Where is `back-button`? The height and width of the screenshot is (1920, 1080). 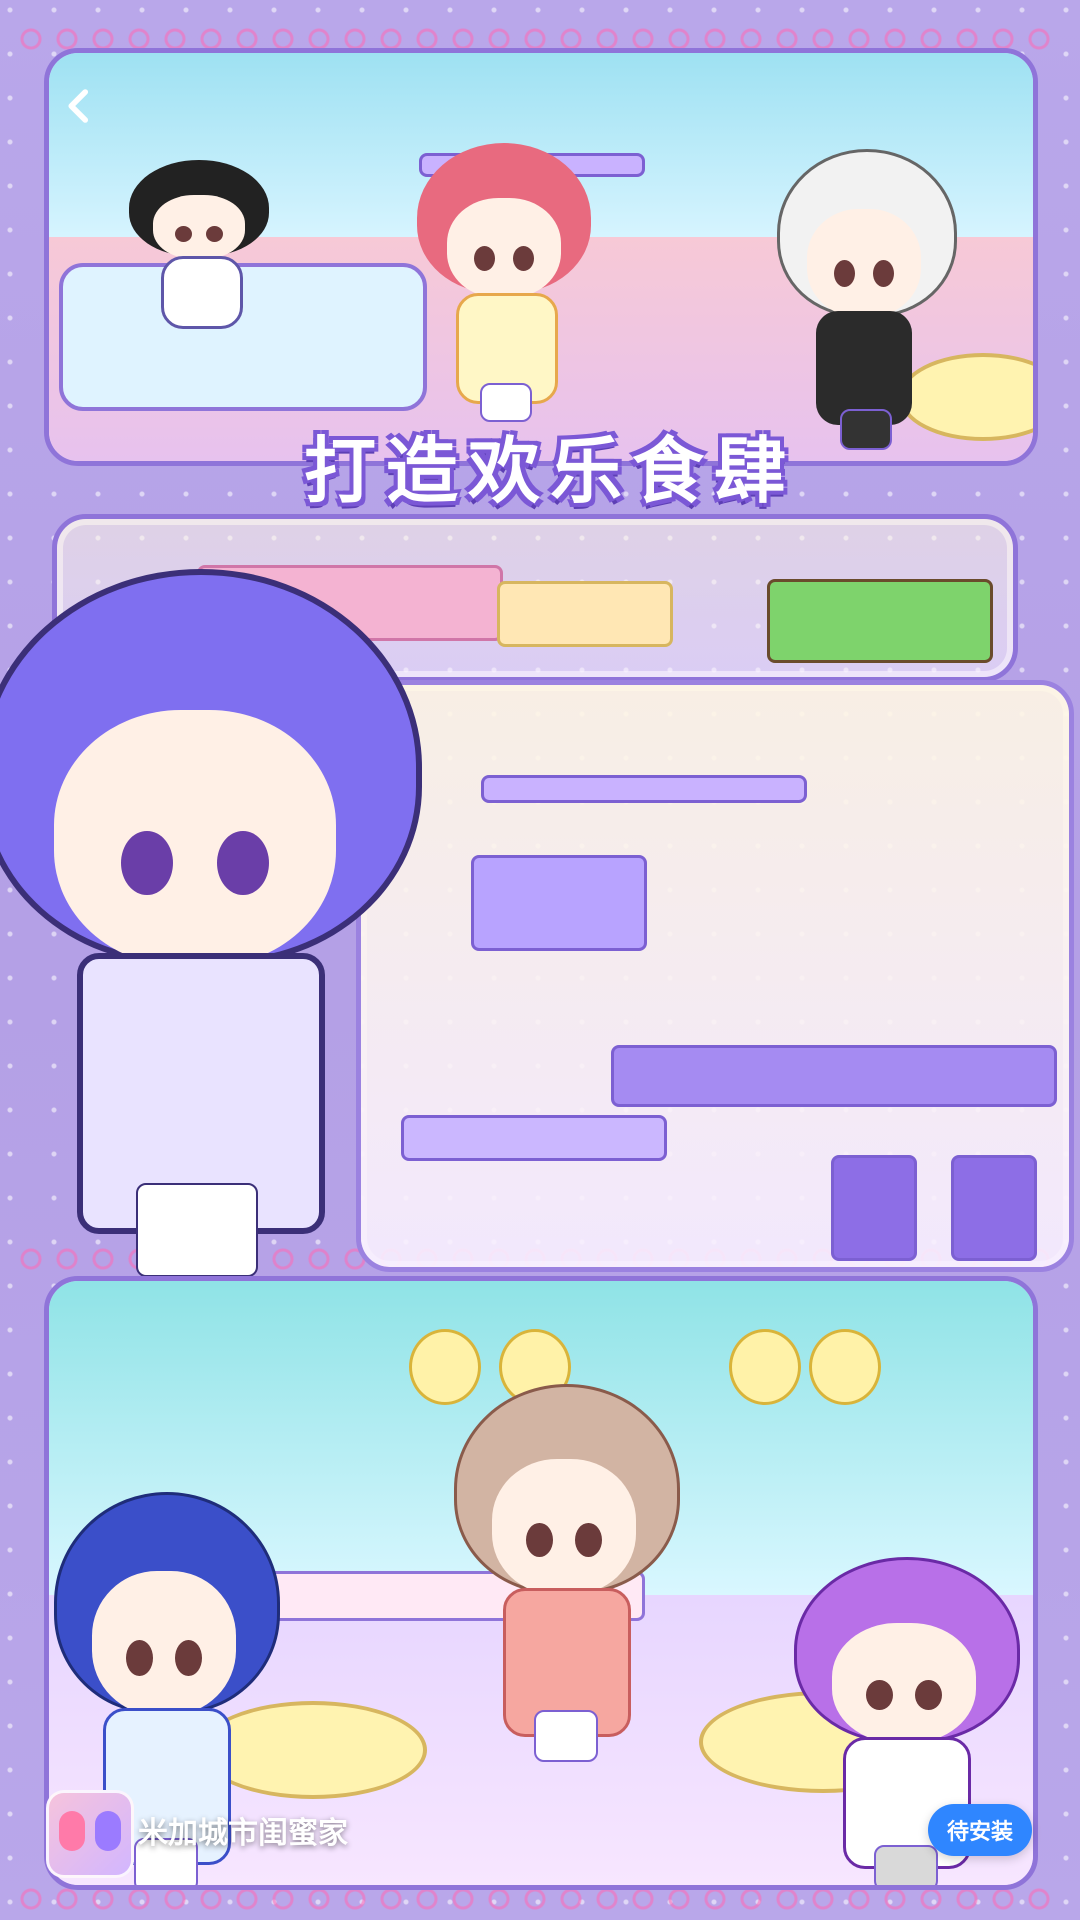
back-button is located at coordinates (80, 106).